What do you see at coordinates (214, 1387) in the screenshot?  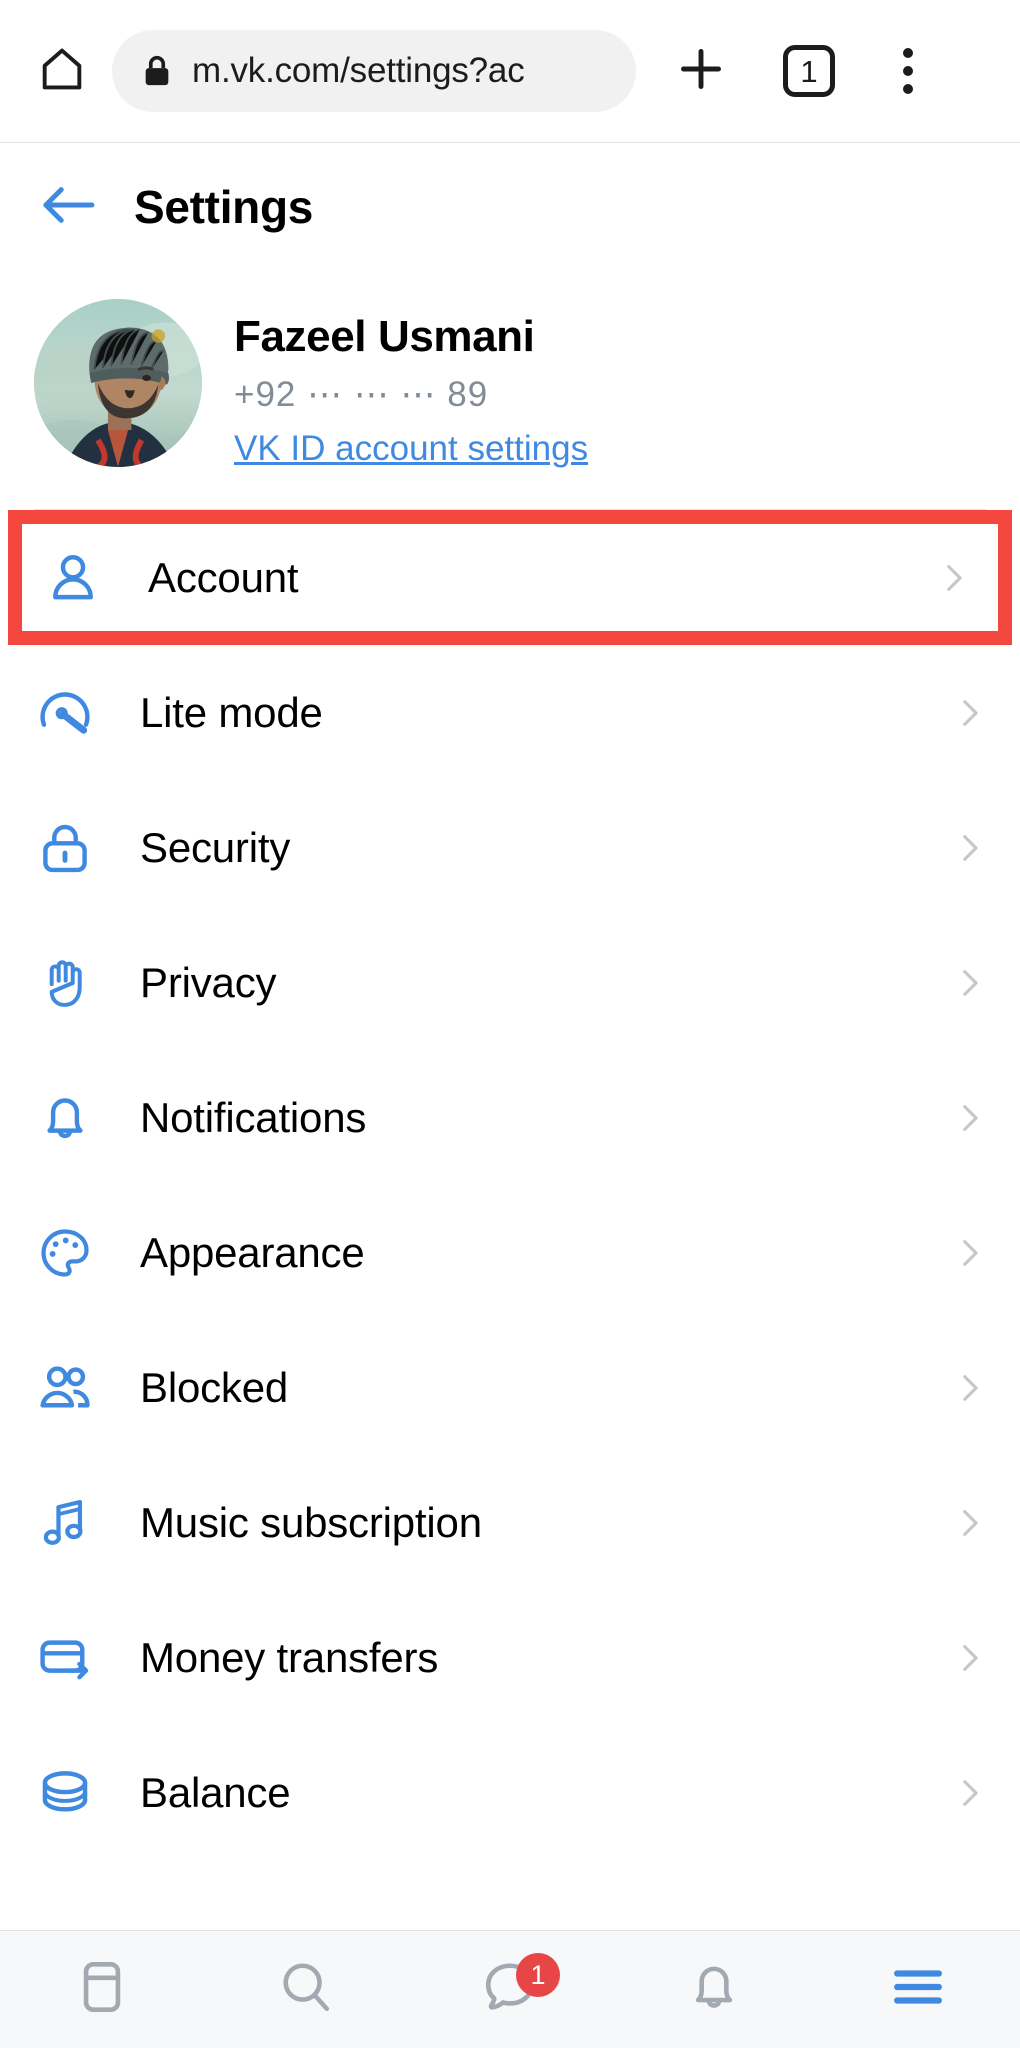 I see `settings-row-label: Blocked` at bounding box center [214, 1387].